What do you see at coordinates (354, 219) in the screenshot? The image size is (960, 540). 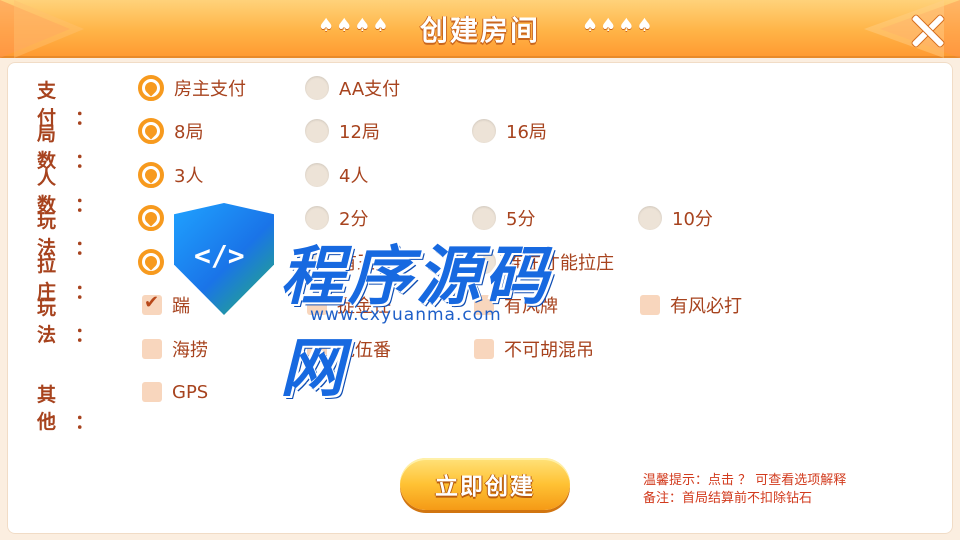 I see `option-label: 2分` at bounding box center [354, 219].